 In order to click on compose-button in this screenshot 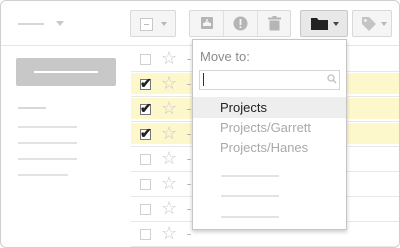, I will do `click(66, 72)`.